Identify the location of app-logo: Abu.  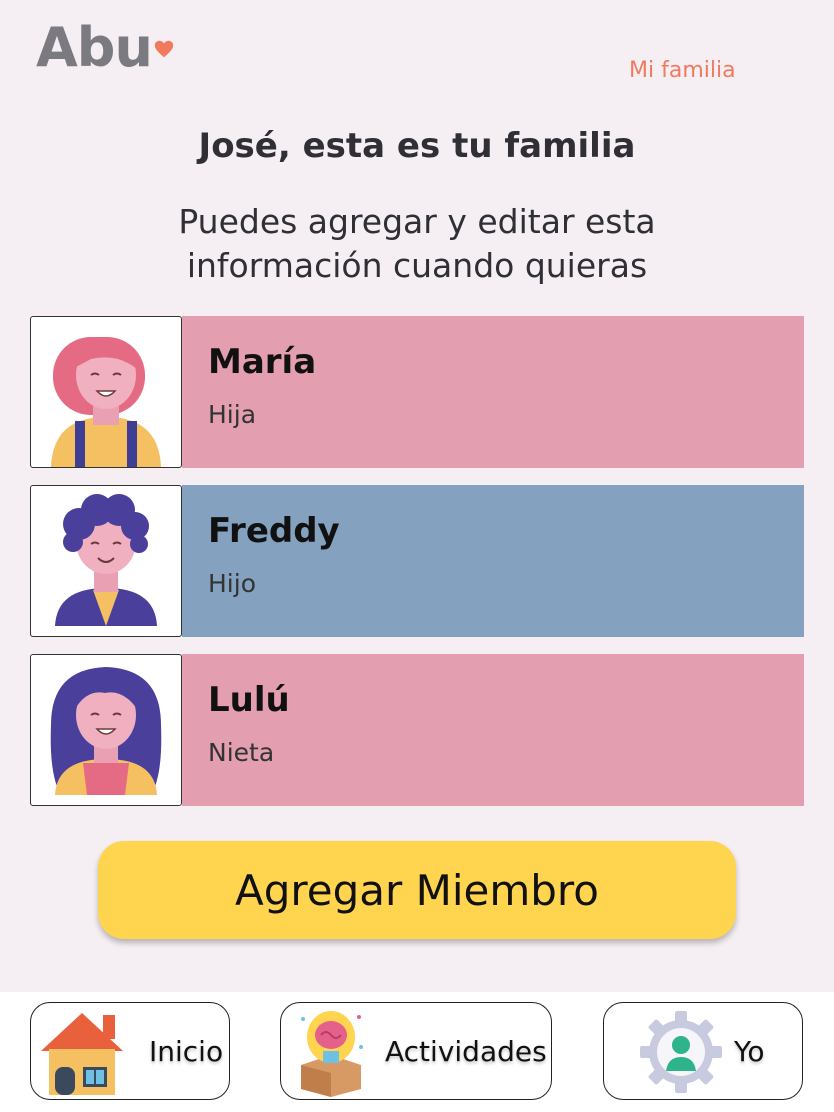
(105, 48).